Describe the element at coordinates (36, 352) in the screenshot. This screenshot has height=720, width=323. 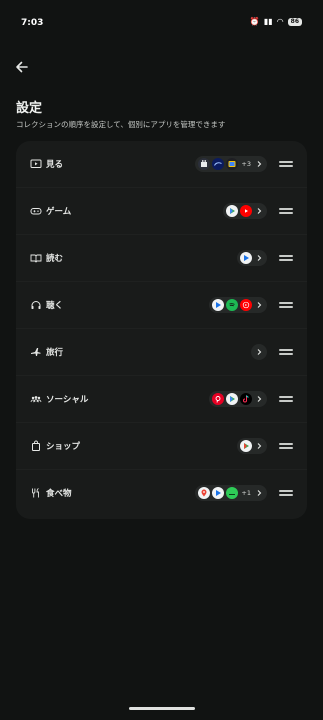
I see `airplane-icon` at that location.